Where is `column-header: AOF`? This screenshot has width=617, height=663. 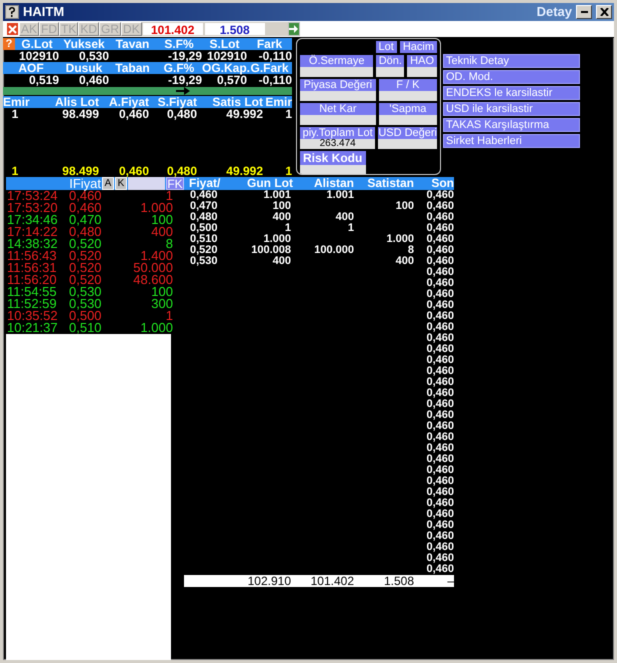 column-header: AOF is located at coordinates (31, 68).